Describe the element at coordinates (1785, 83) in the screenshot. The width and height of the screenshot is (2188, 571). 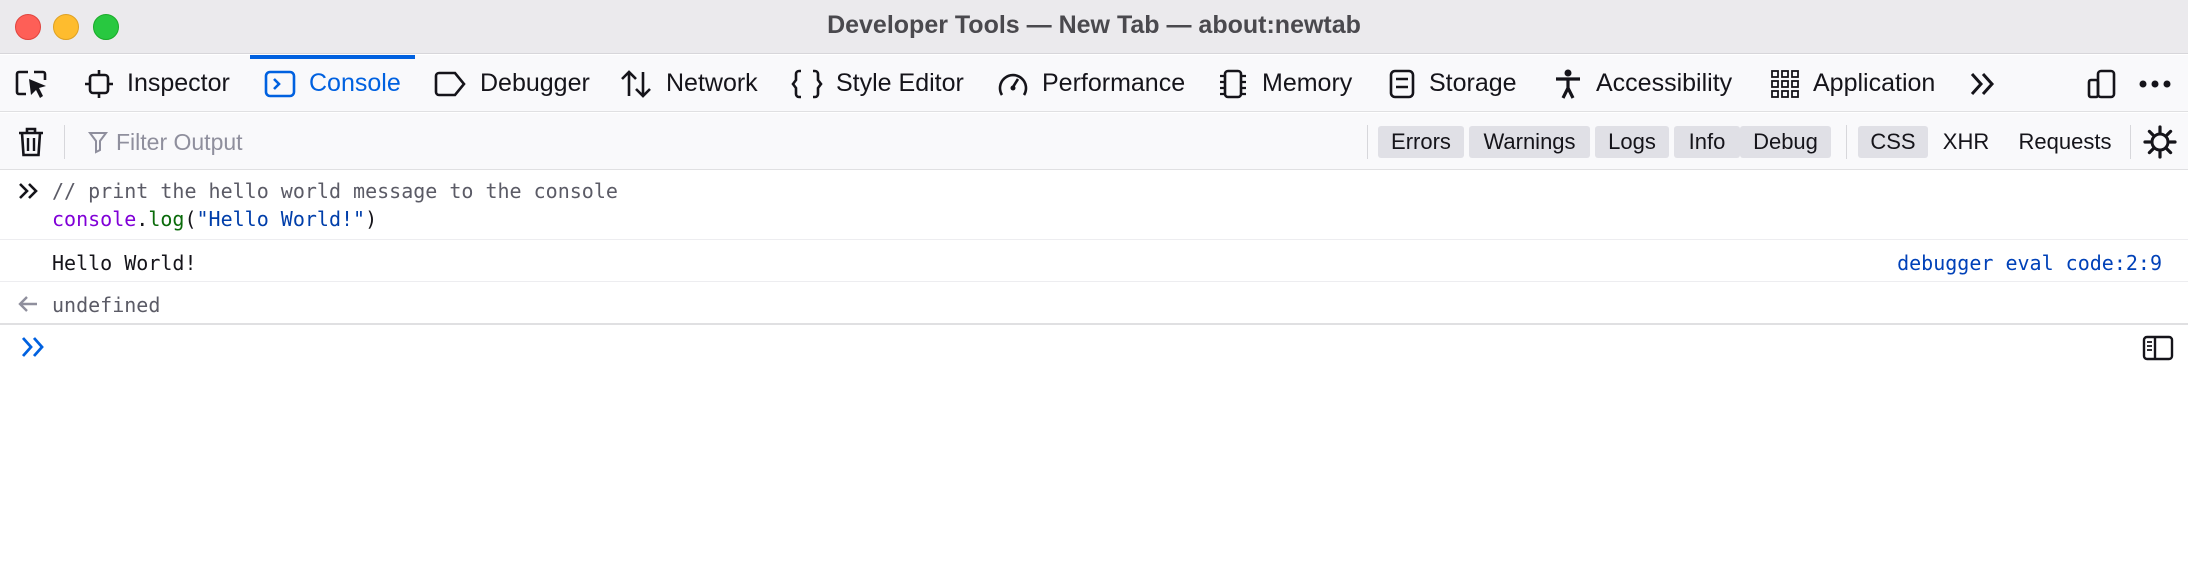
I see `application-icon` at that location.